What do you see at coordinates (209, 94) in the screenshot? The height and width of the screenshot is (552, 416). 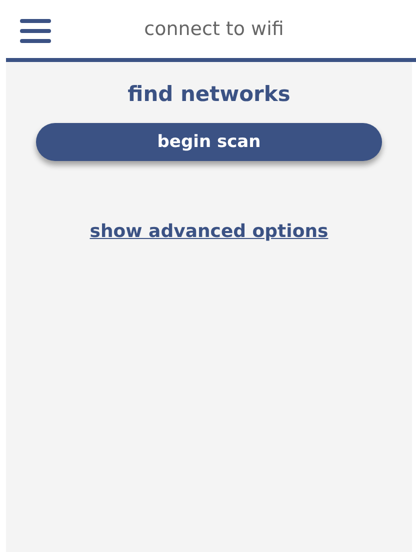 I see `section-heading: find networks` at bounding box center [209, 94].